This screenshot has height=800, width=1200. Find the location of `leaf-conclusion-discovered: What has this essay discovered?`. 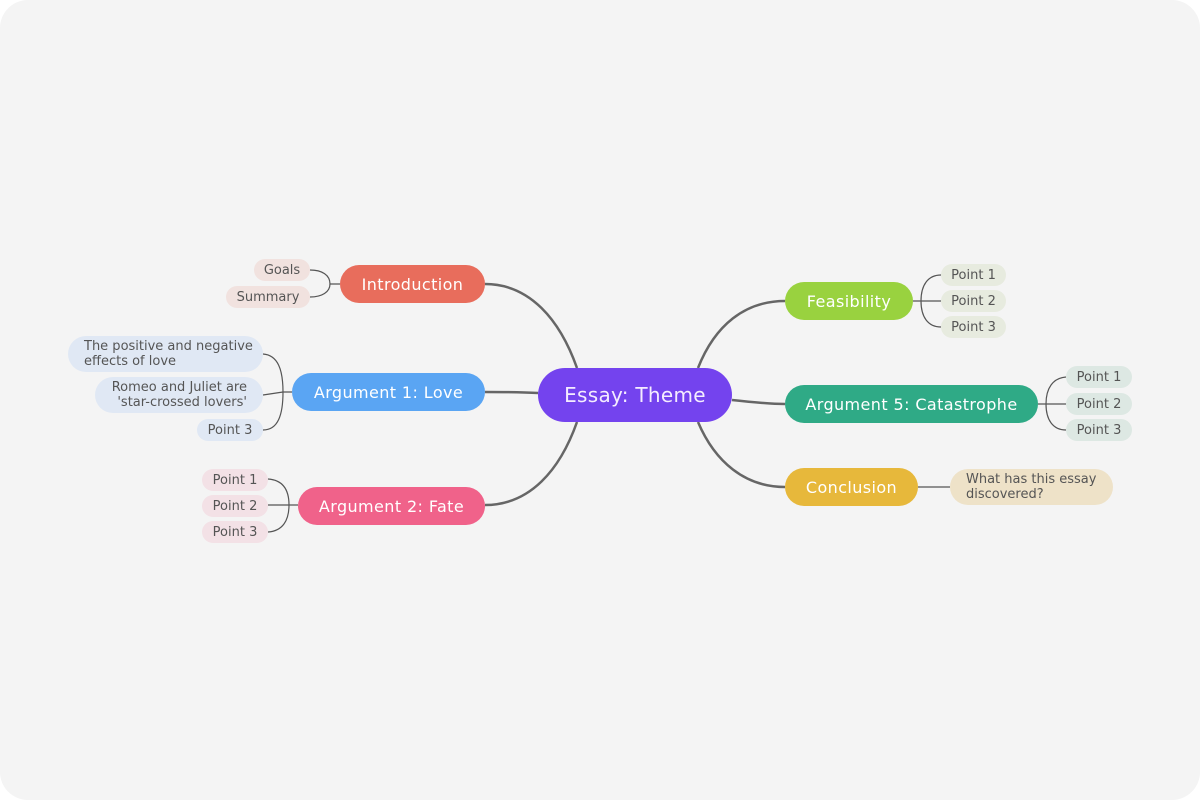

leaf-conclusion-discovered: What has this essay discovered? is located at coordinates (1031, 487).